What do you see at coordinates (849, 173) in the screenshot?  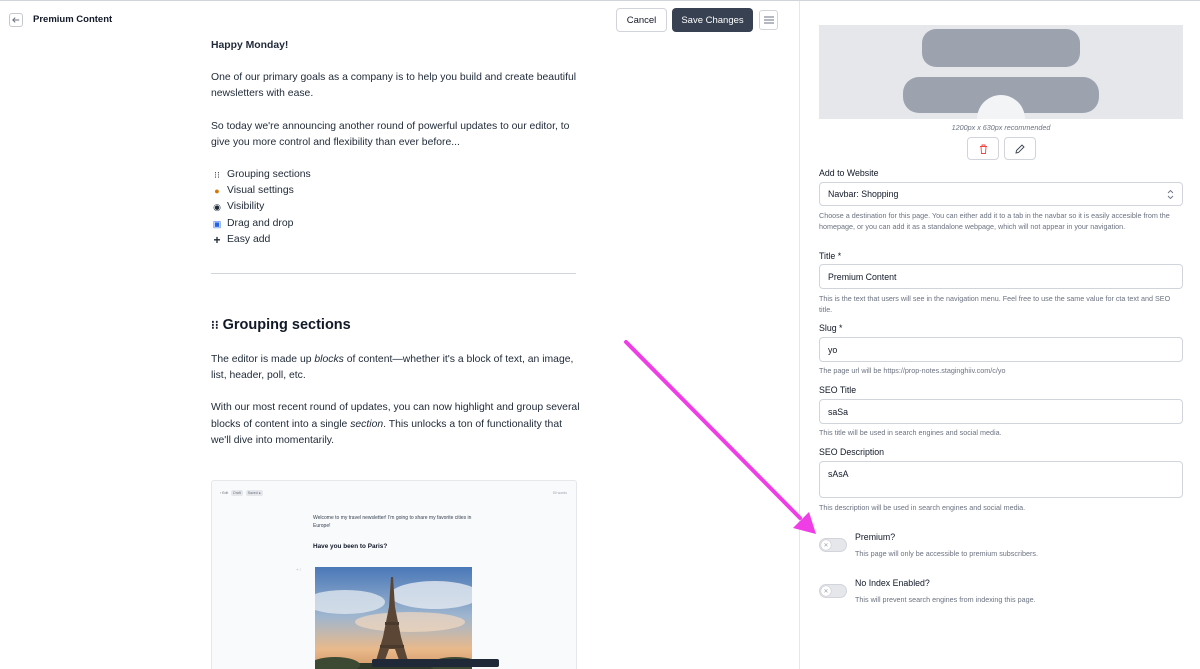 I see `add-to-website-label: Add to Website` at bounding box center [849, 173].